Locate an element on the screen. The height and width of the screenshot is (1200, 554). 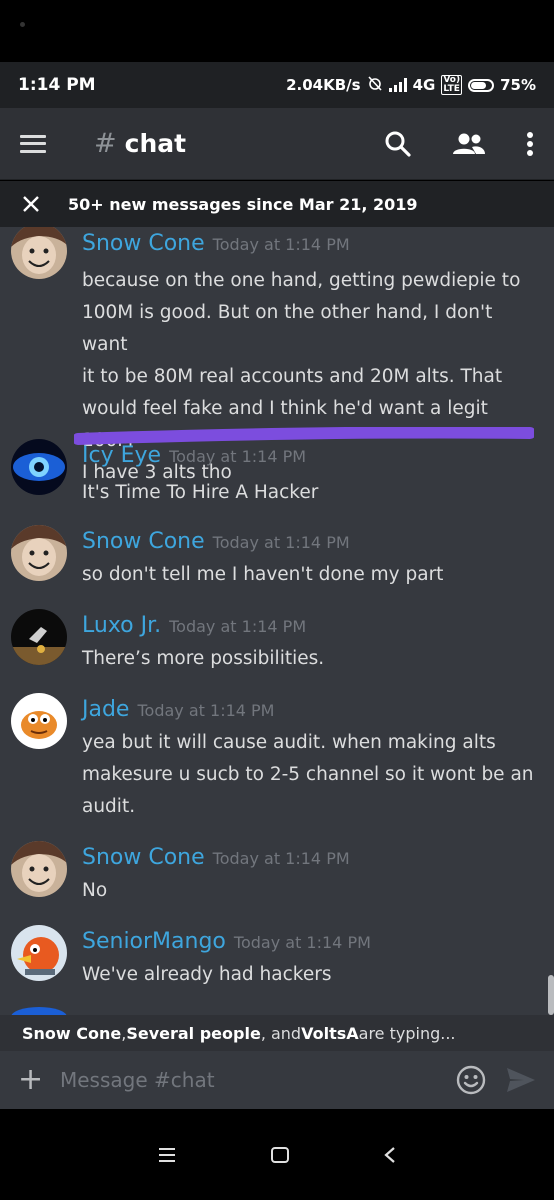
message-author: Jade Today at 1:14 PM is located at coordinates (178, 709).